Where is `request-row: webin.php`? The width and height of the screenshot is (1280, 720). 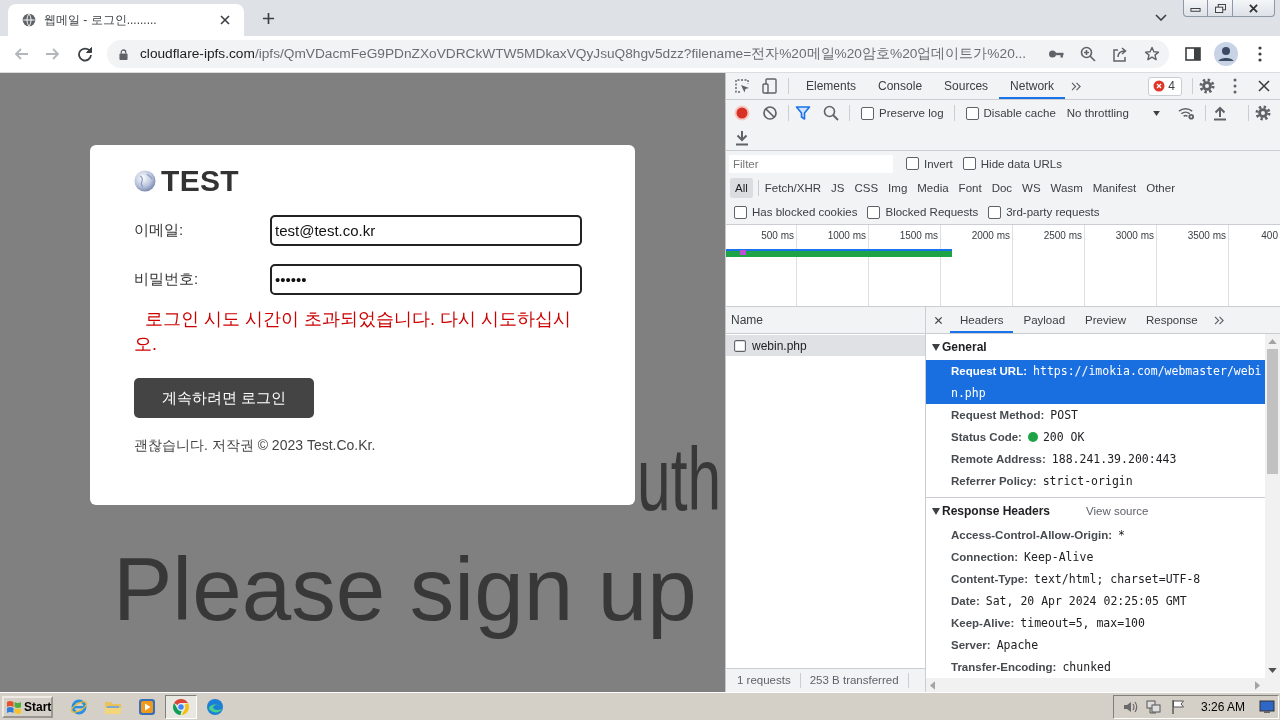
request-row: webin.php is located at coordinates (825, 345).